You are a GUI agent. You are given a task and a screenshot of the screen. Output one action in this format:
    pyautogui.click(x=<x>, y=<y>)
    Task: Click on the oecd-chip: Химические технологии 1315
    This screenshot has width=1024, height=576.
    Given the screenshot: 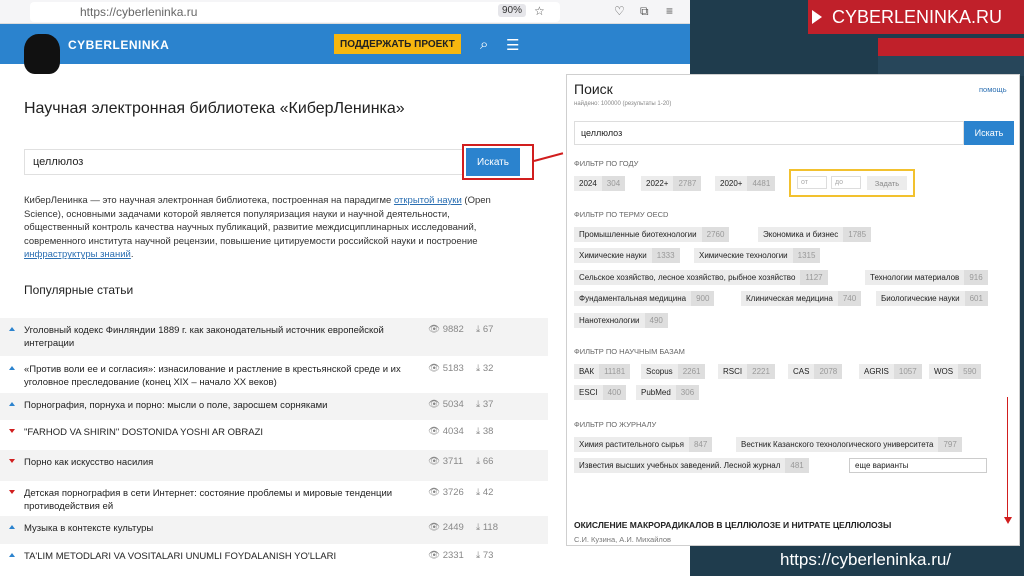 What is the action you would take?
    pyautogui.click(x=757, y=255)
    